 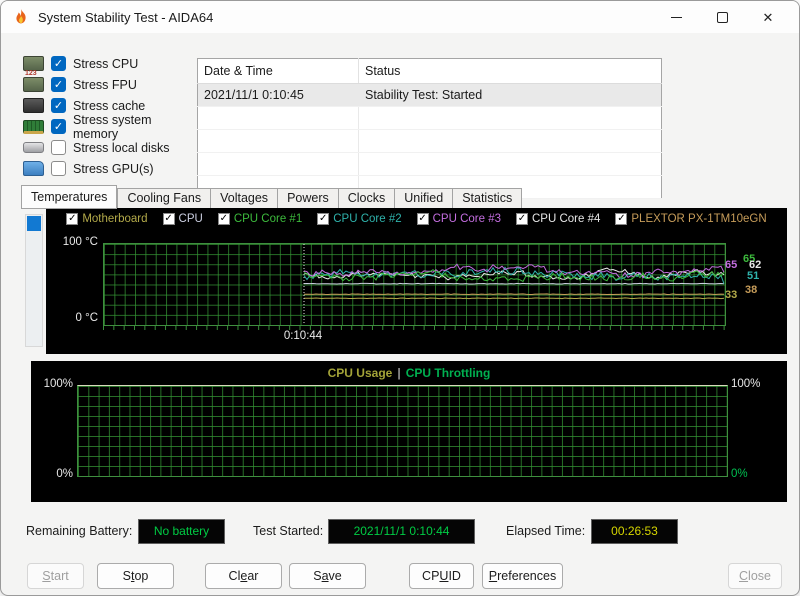 I want to click on elapsed-time-label: Elapsed Time:, so click(x=546, y=531).